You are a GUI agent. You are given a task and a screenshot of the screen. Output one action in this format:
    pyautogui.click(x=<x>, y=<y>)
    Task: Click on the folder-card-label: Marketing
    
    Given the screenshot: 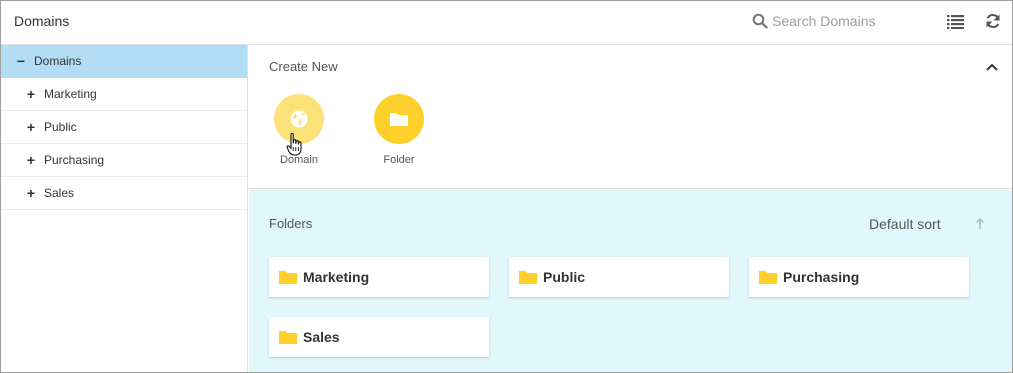 What is the action you would take?
    pyautogui.click(x=336, y=277)
    